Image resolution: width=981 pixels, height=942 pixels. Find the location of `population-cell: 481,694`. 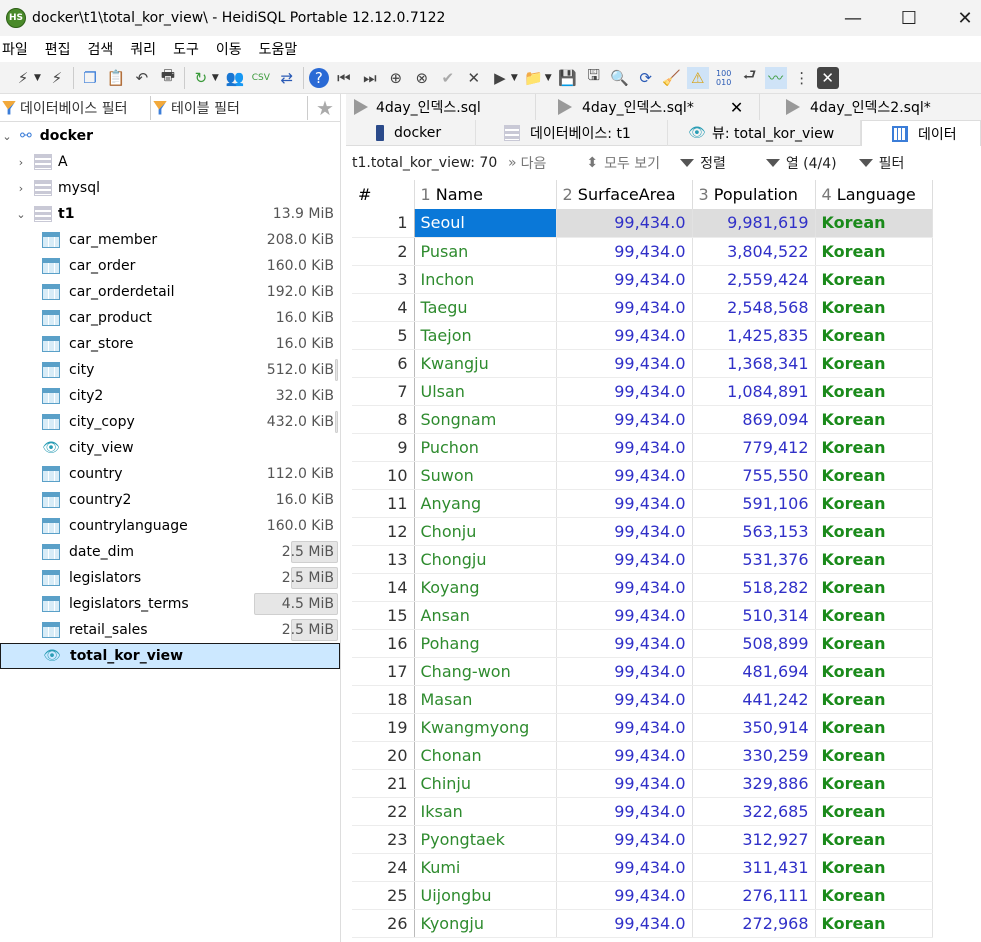

population-cell: 481,694 is located at coordinates (754, 671).